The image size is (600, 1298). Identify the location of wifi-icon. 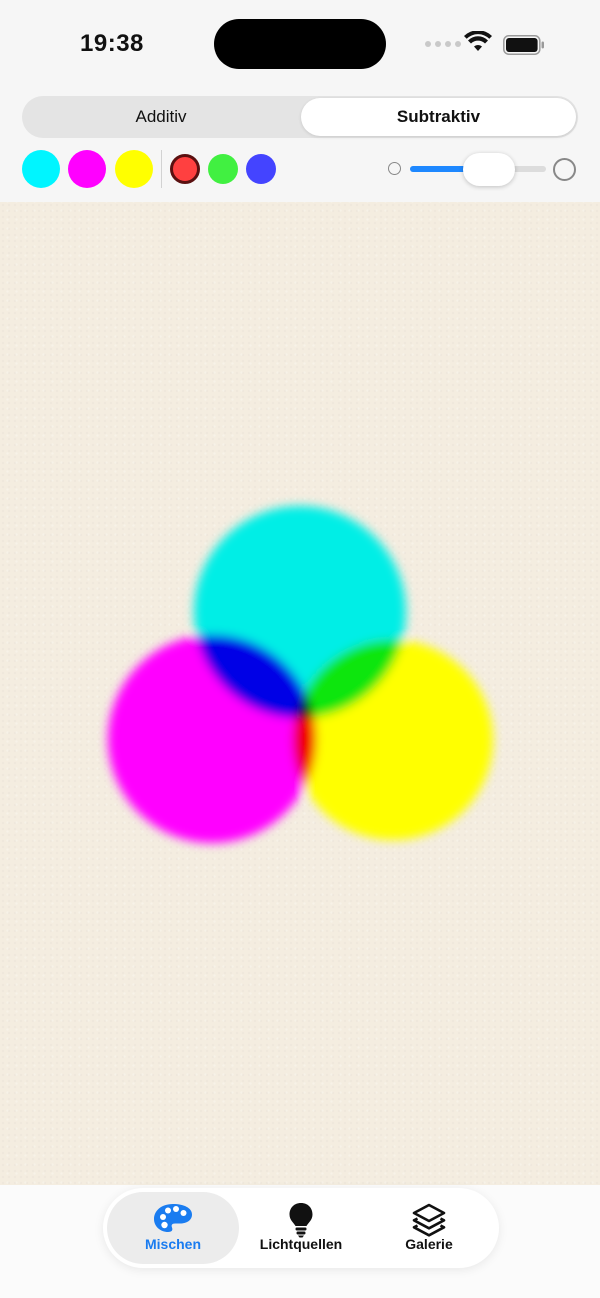
(478, 41).